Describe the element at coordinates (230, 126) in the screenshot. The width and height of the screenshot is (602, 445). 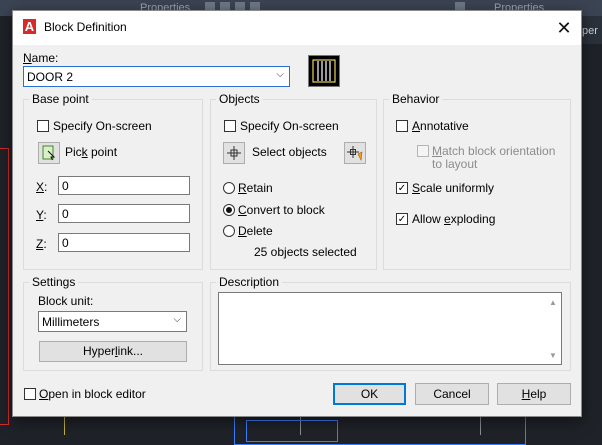
I see `objects-specify-onscreen-checkbox` at that location.